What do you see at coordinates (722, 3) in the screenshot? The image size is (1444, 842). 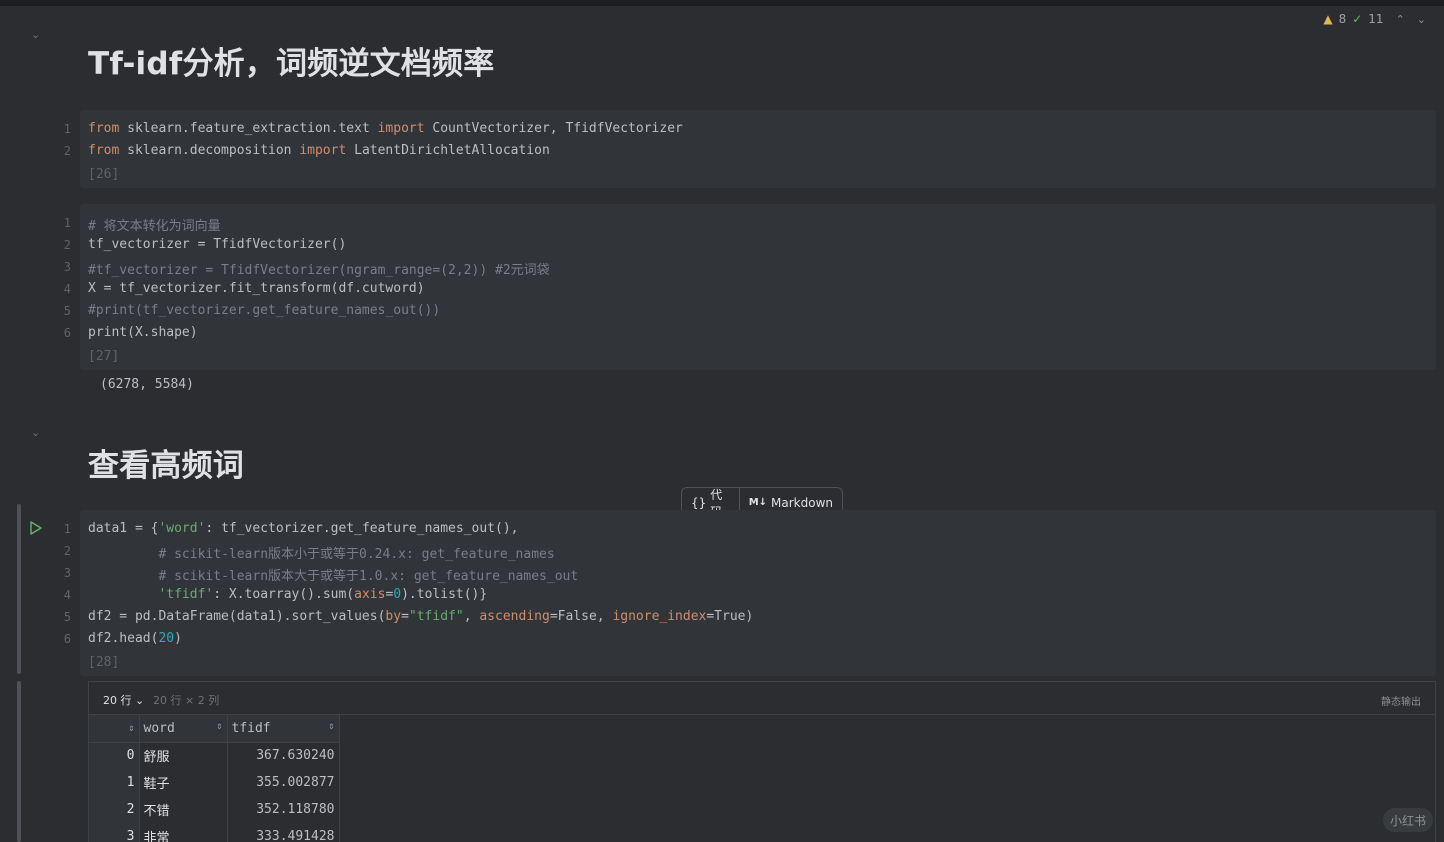 I see `editor-top-border` at bounding box center [722, 3].